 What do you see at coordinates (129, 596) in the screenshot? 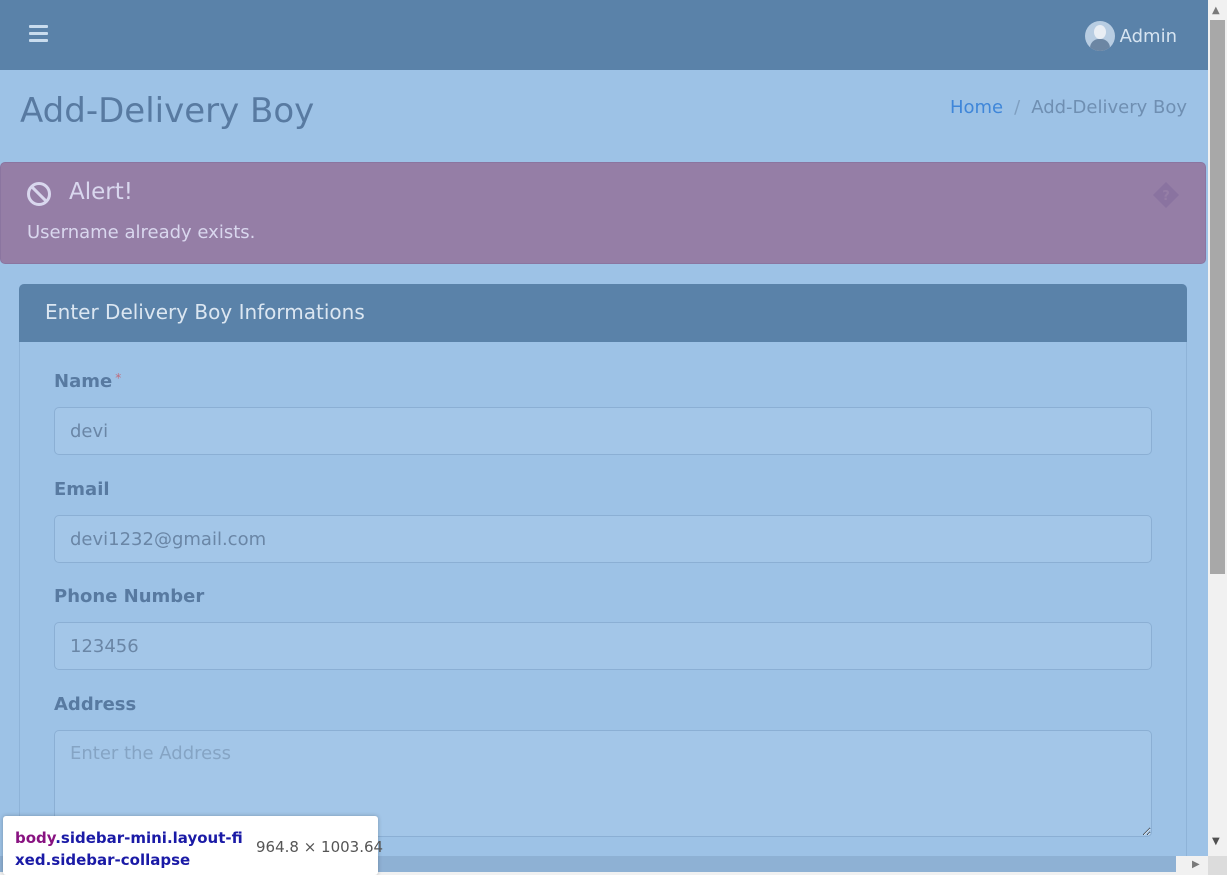
I see `phone-label: Phone Number` at bounding box center [129, 596].